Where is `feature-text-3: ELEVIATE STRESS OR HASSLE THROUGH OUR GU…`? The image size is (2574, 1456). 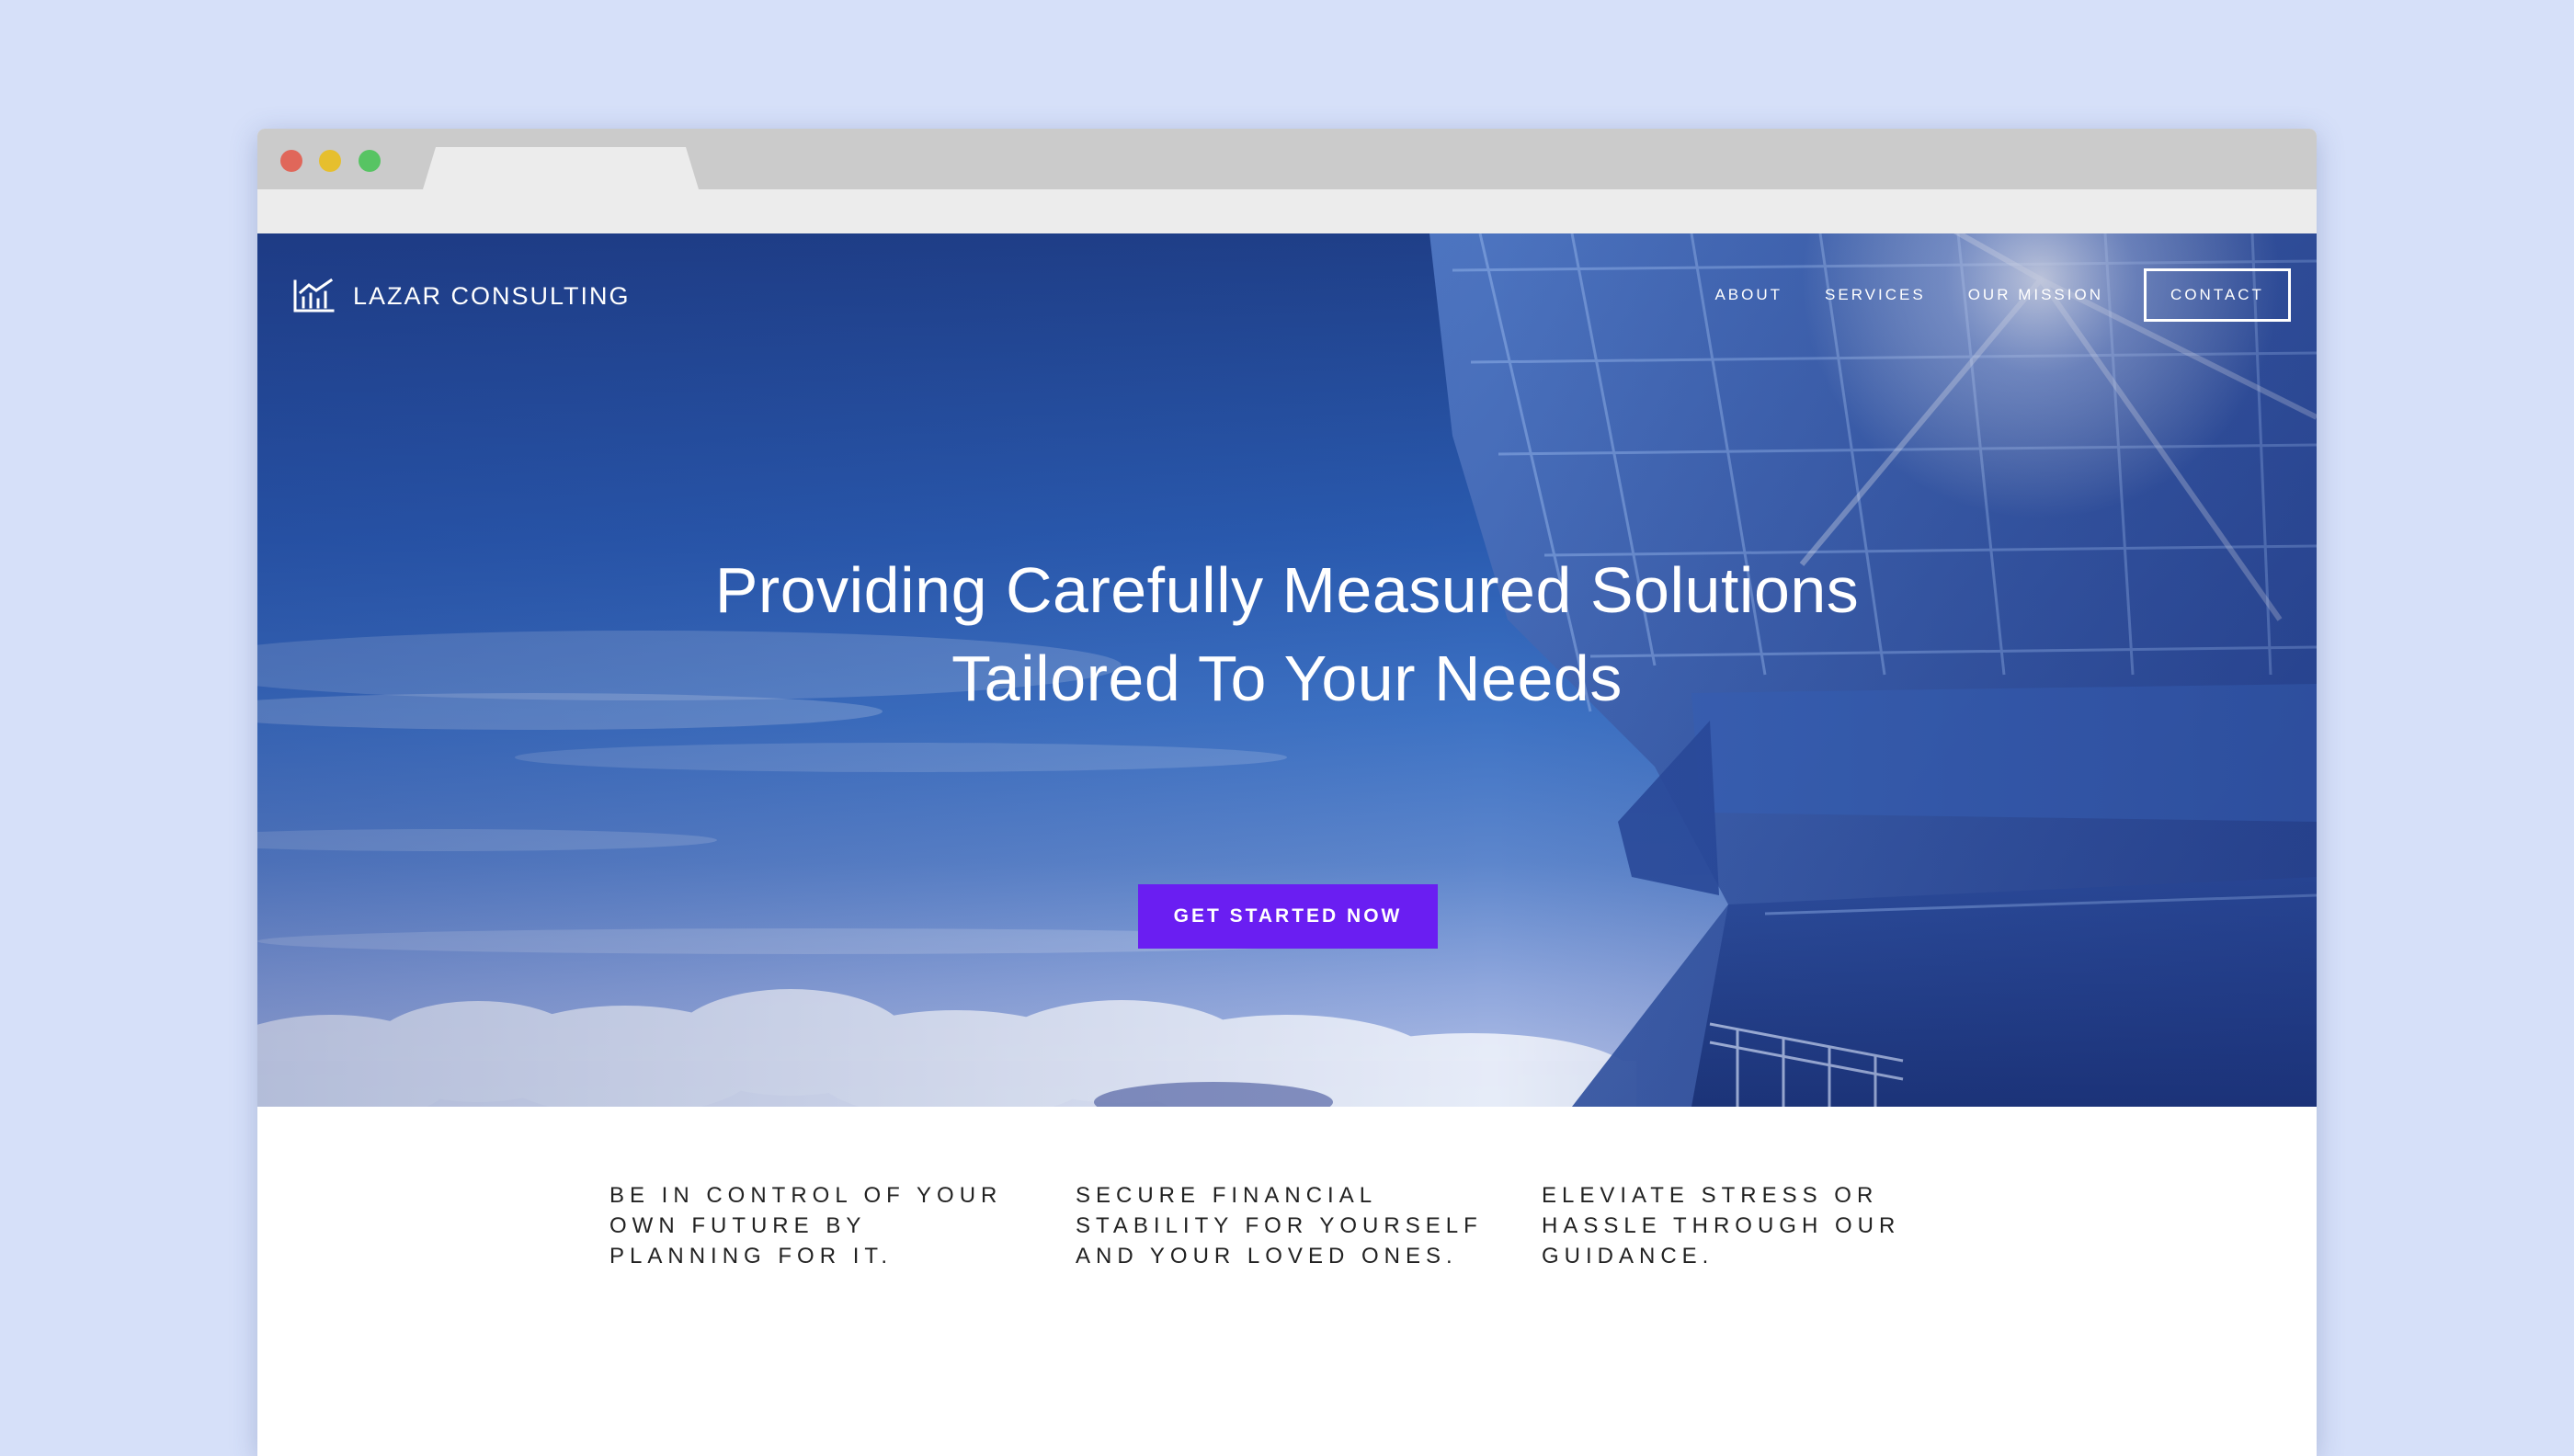 feature-text-3: ELEVIATE STRESS OR HASSLE THROUGH OUR GU… is located at coordinates (1721, 1225).